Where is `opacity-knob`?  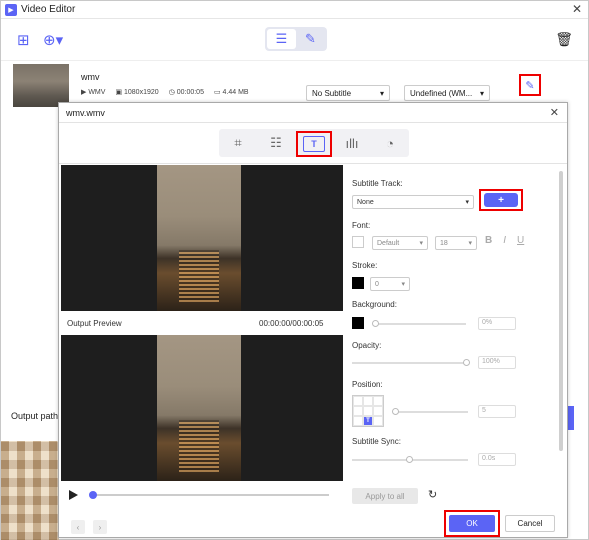 opacity-knob is located at coordinates (466, 362).